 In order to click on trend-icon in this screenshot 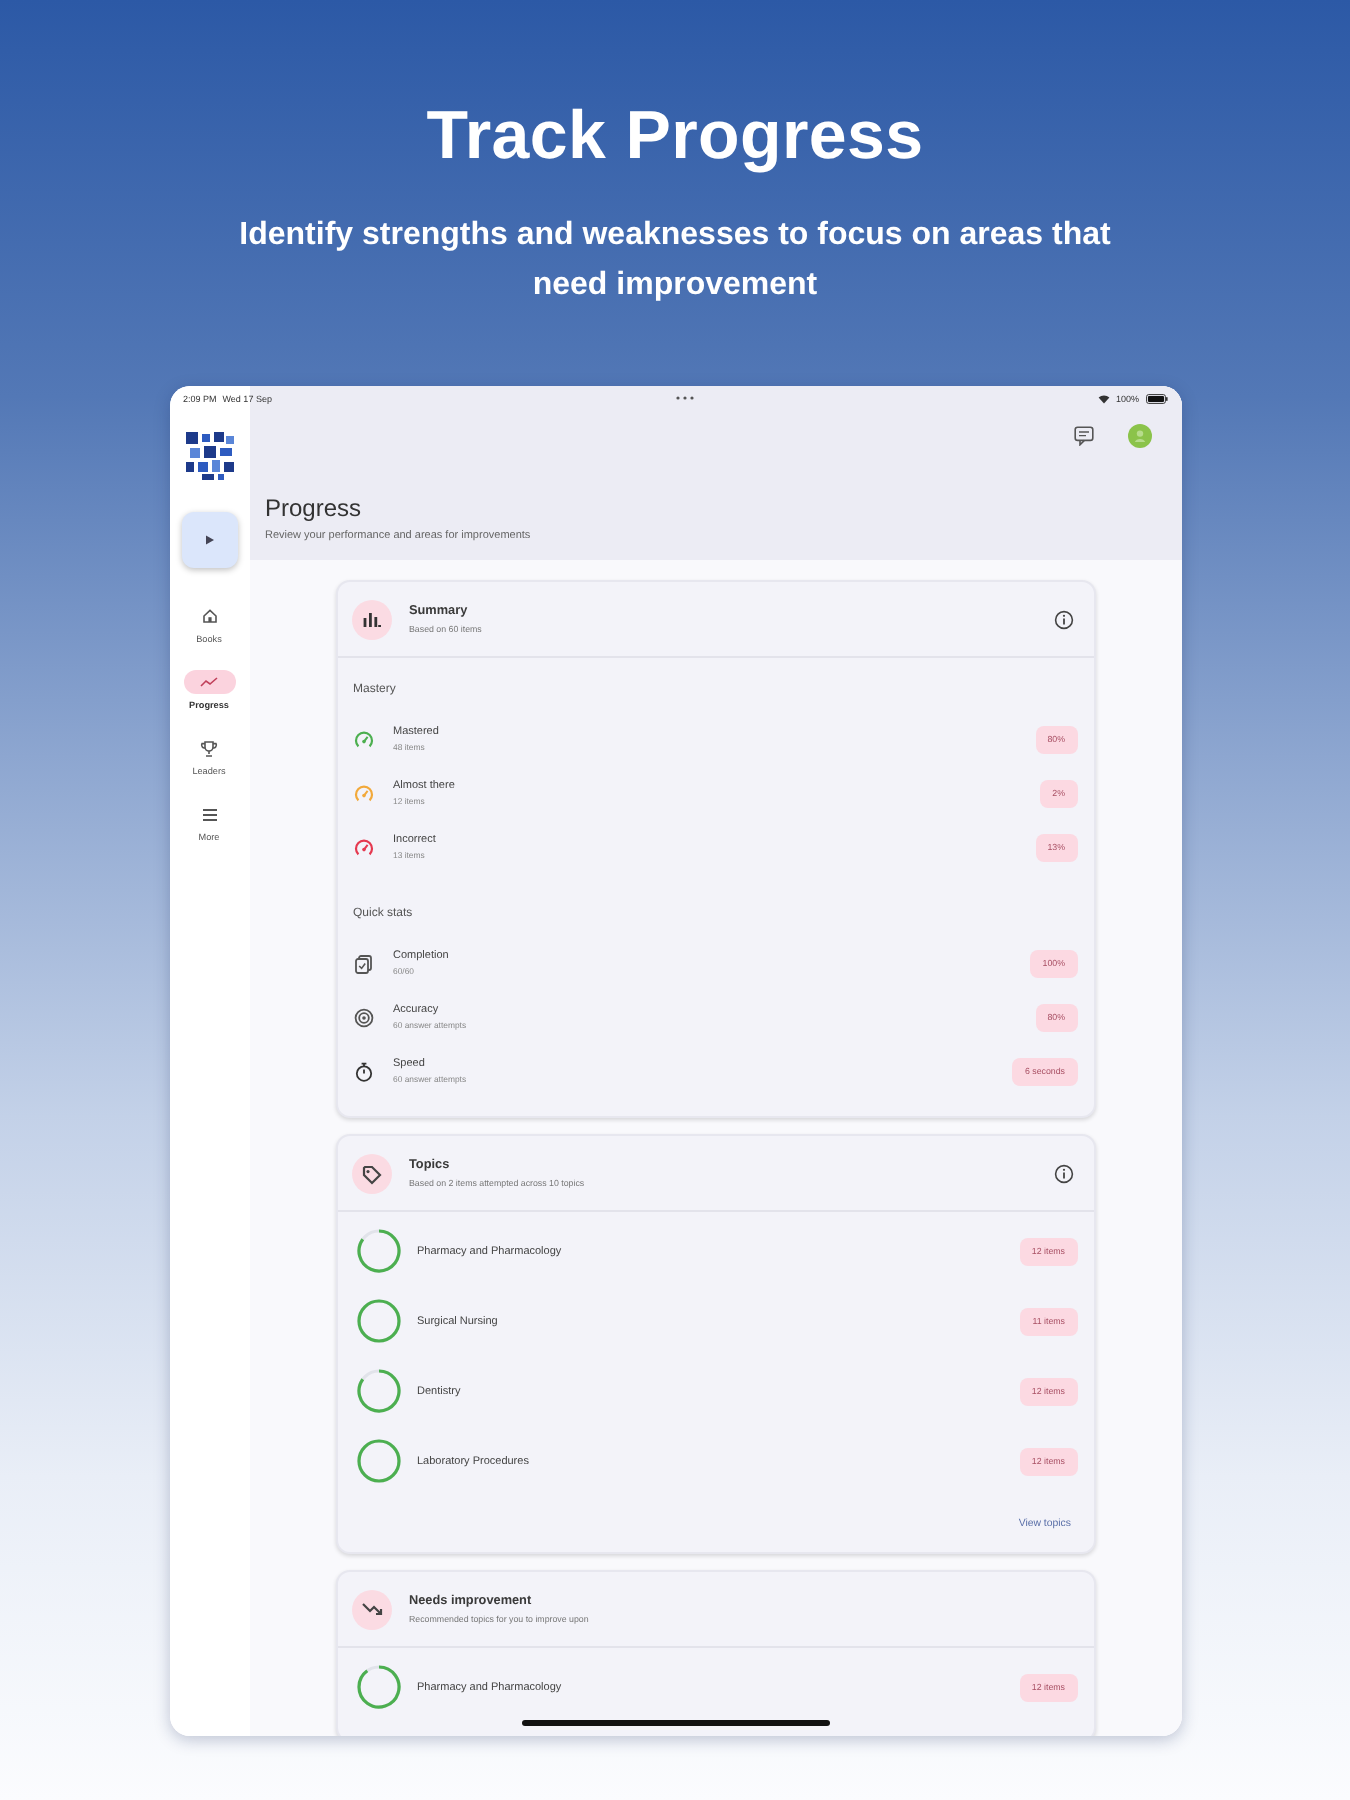, I will do `click(371, 1609)`.